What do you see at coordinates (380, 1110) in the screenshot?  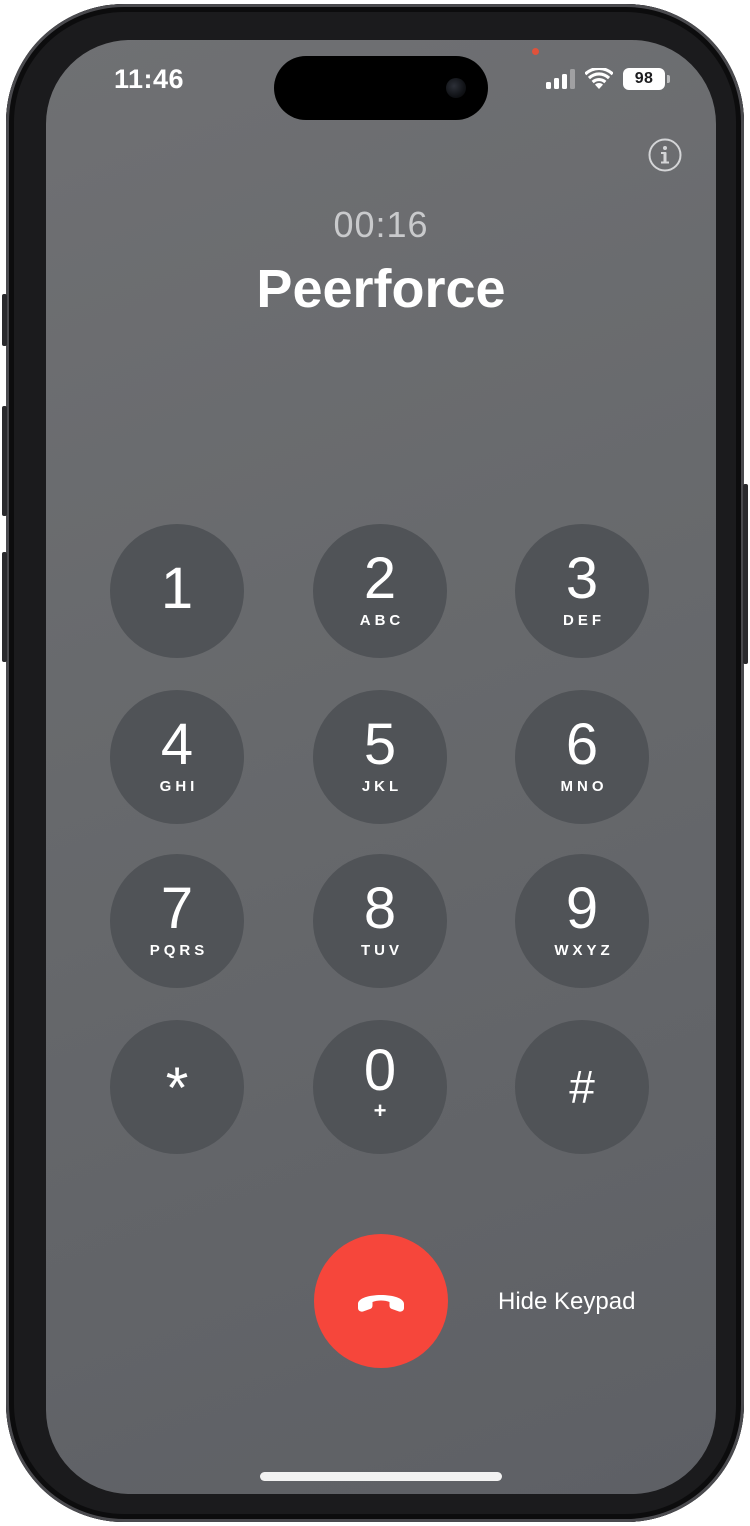 I see `key-letters: +` at bounding box center [380, 1110].